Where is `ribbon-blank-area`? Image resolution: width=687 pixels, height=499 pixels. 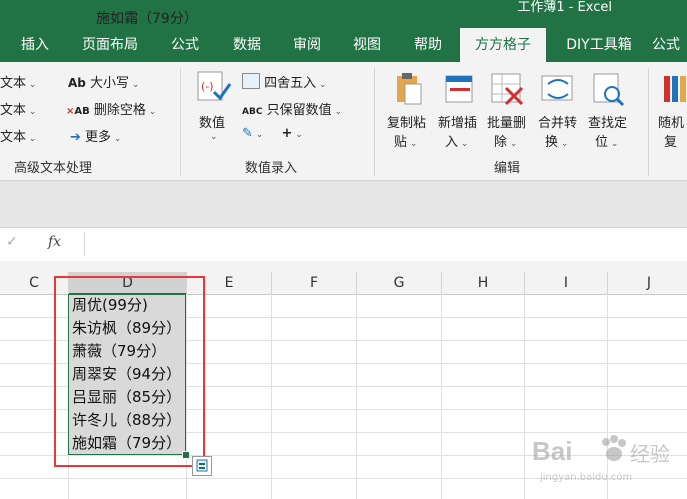
ribbon-blank-area is located at coordinates (343, 204).